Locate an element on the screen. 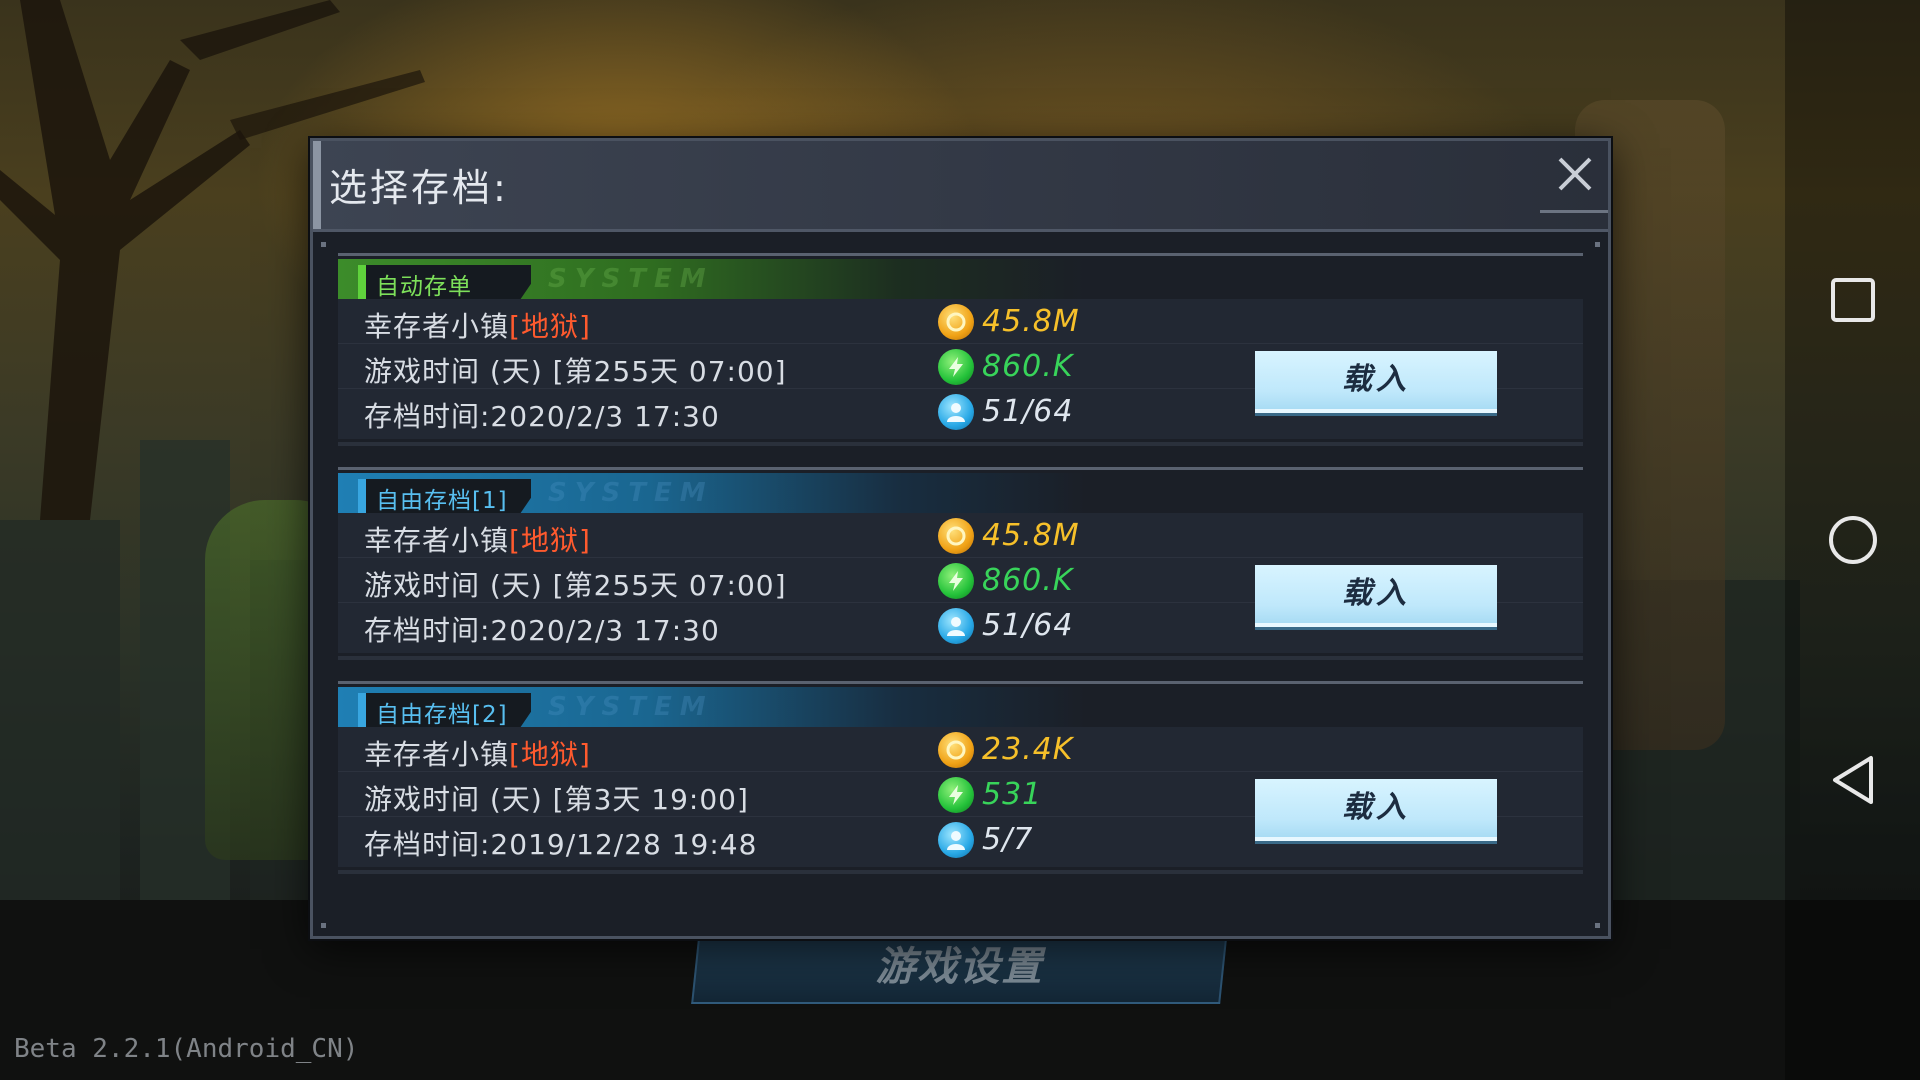 Image resolution: width=1920 pixels, height=1080 pixels. slot-header: 自由存档[1] SYSTEM is located at coordinates (960, 493).